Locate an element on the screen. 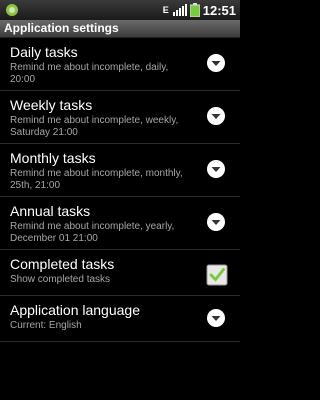  signal-icon is located at coordinates (179, 10).